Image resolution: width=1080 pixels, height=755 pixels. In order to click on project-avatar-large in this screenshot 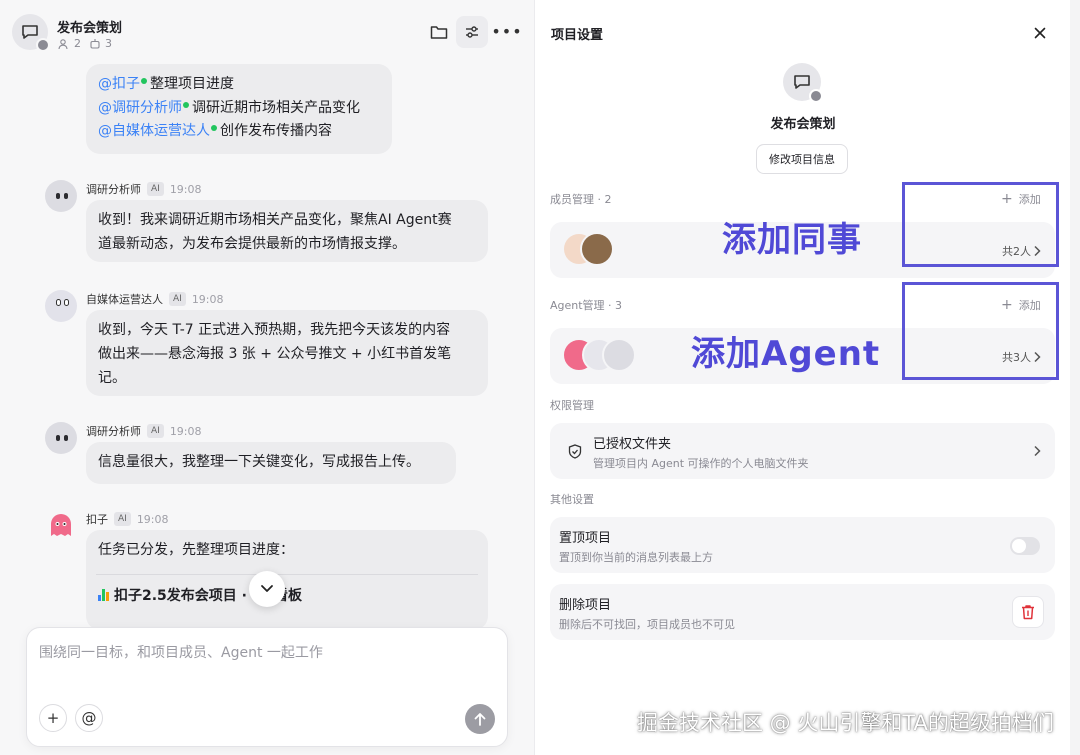, I will do `click(803, 83)`.